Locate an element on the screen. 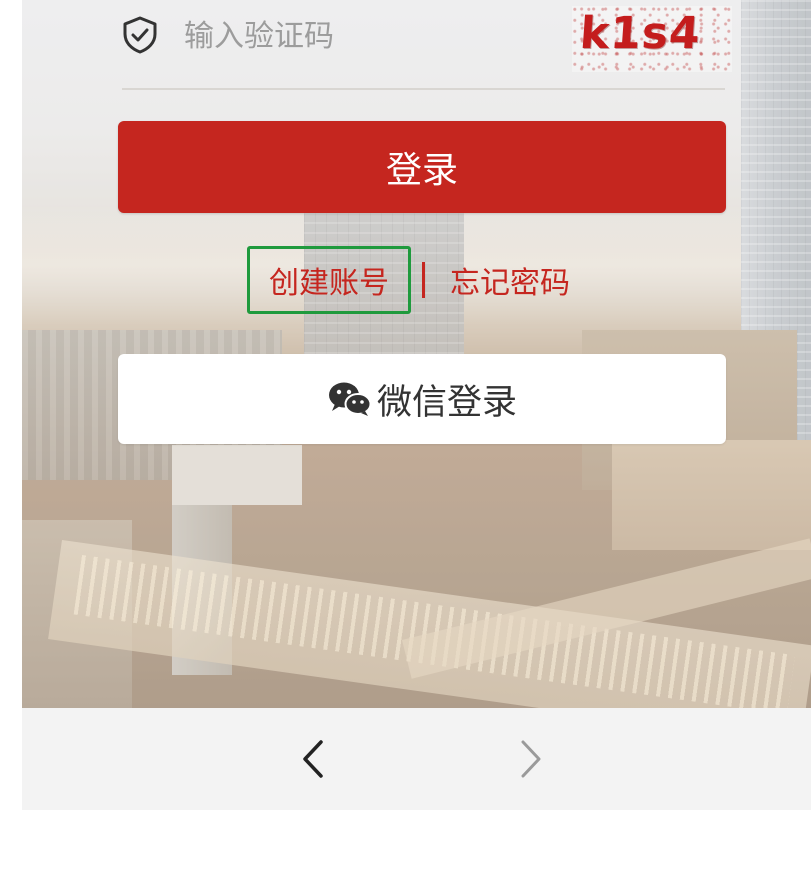 Image resolution: width=811 pixels, height=876 pixels. login-button-label: 登录 is located at coordinates (421, 170).